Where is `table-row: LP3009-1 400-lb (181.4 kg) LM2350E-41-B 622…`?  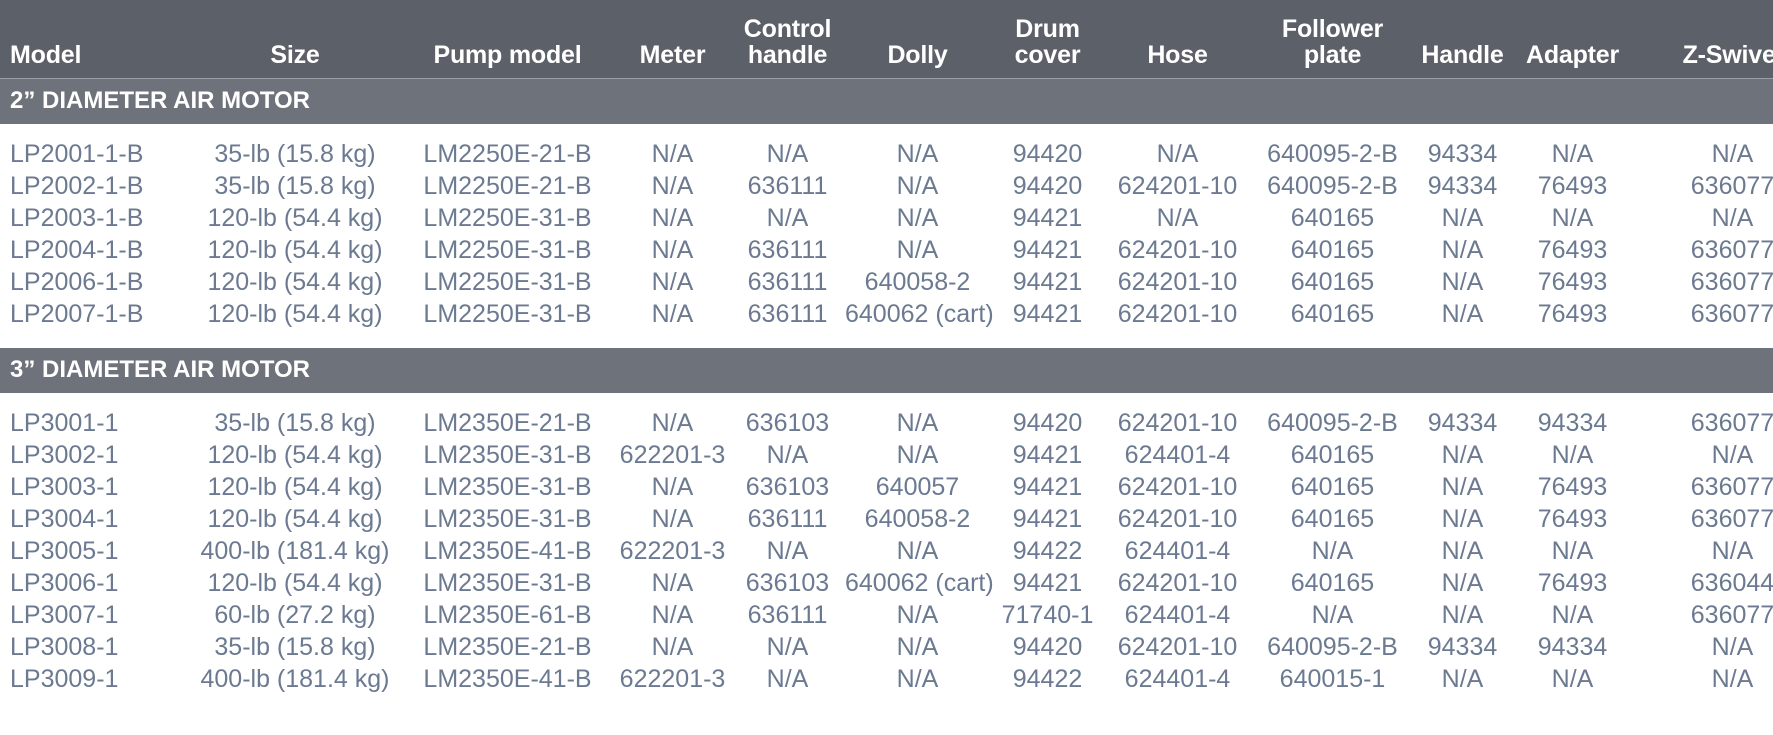 table-row: LP3009-1 400-lb (181.4 kg) LM2350E-41-B 622… is located at coordinates (886, 679).